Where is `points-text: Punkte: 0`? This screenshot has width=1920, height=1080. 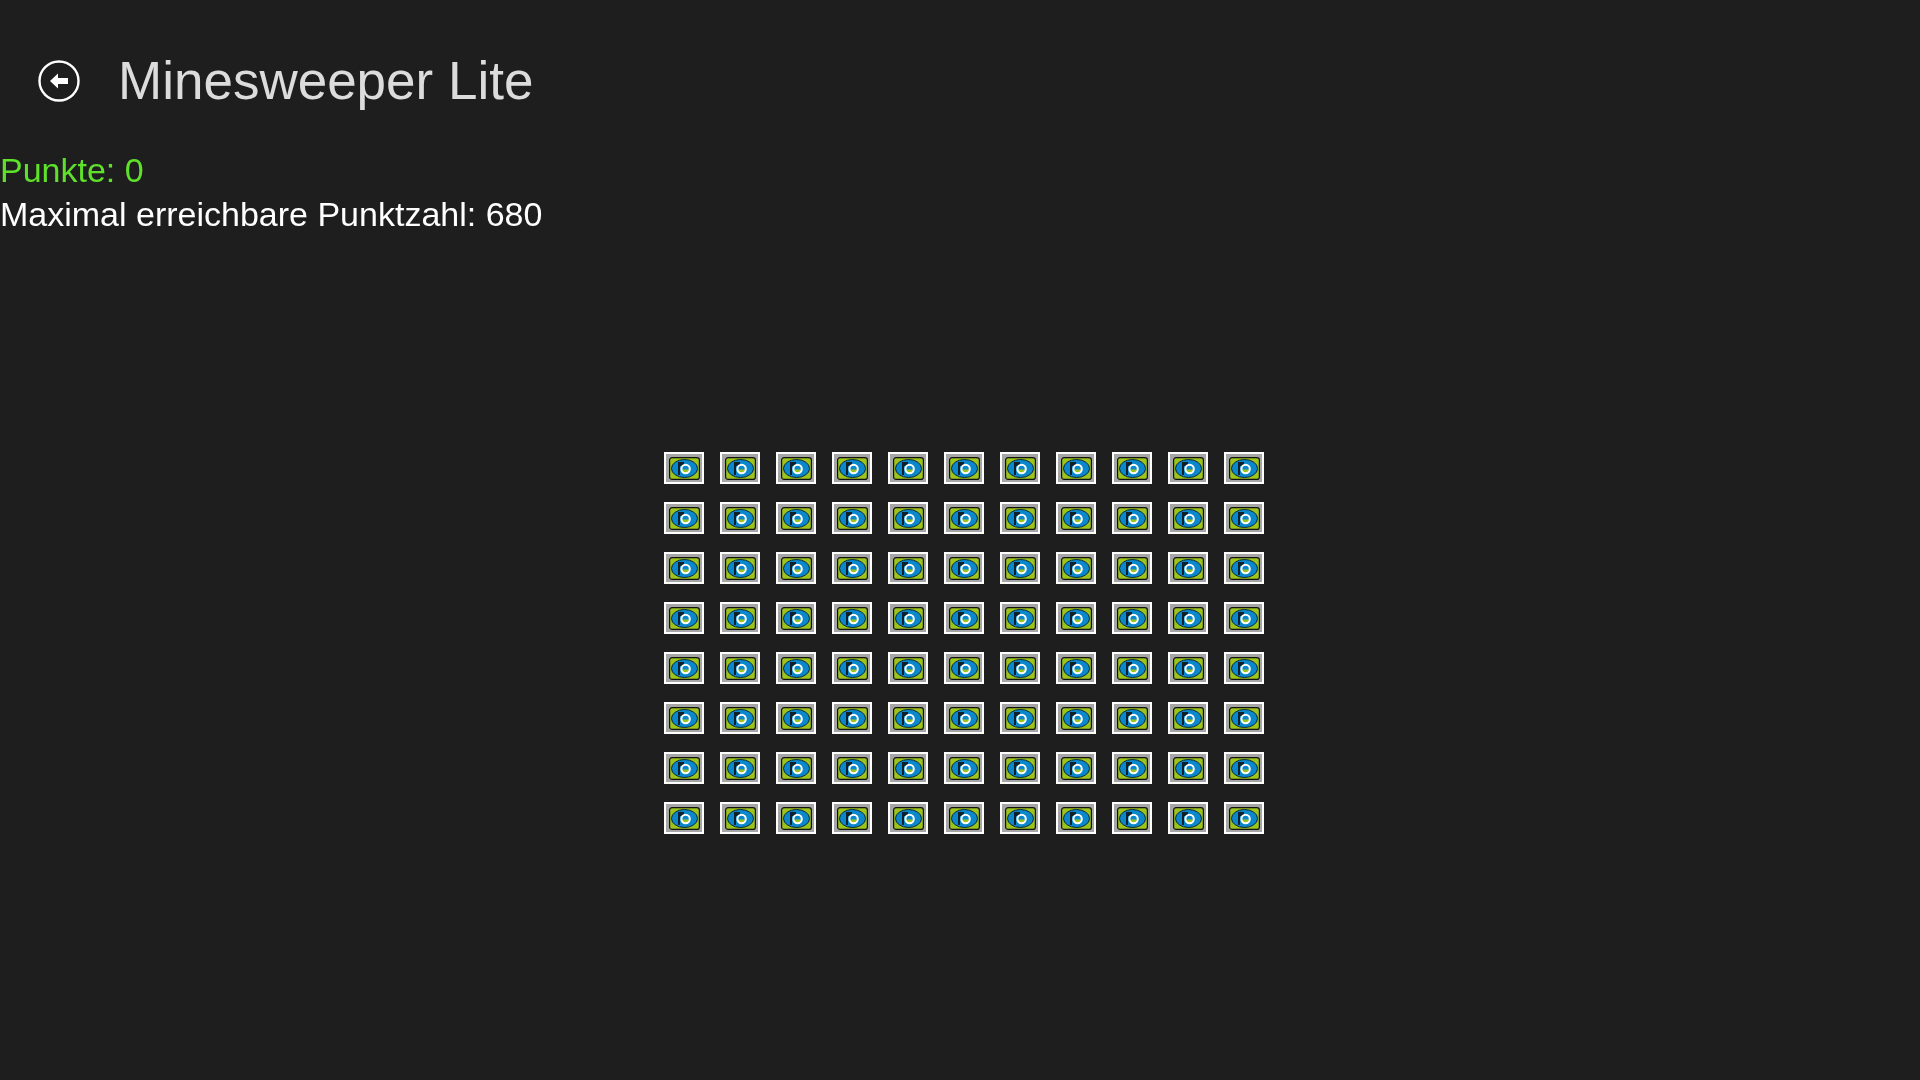
points-text: Punkte: 0 is located at coordinates (72, 170).